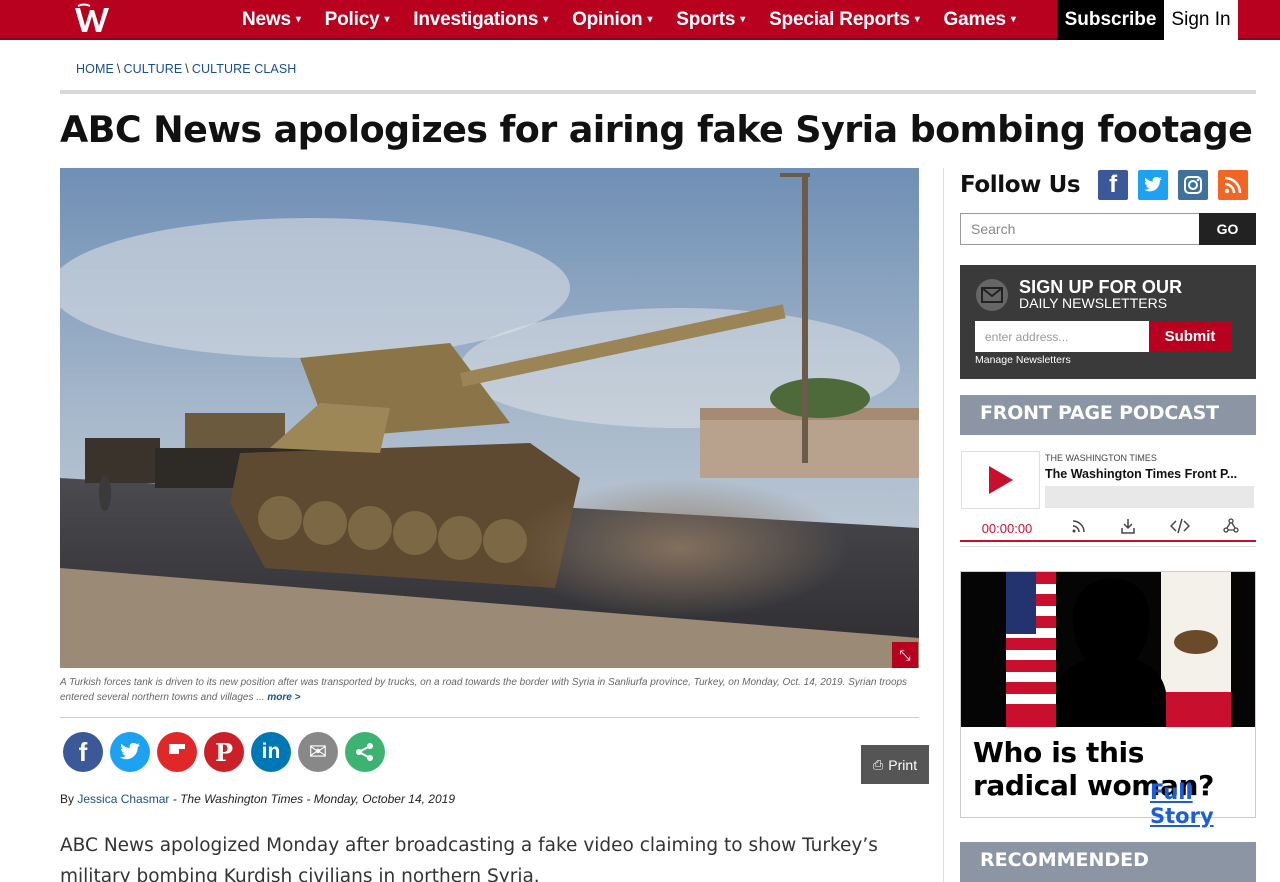 The image size is (1280, 882). I want to click on nav-opinion-label: Opinion, so click(607, 19).